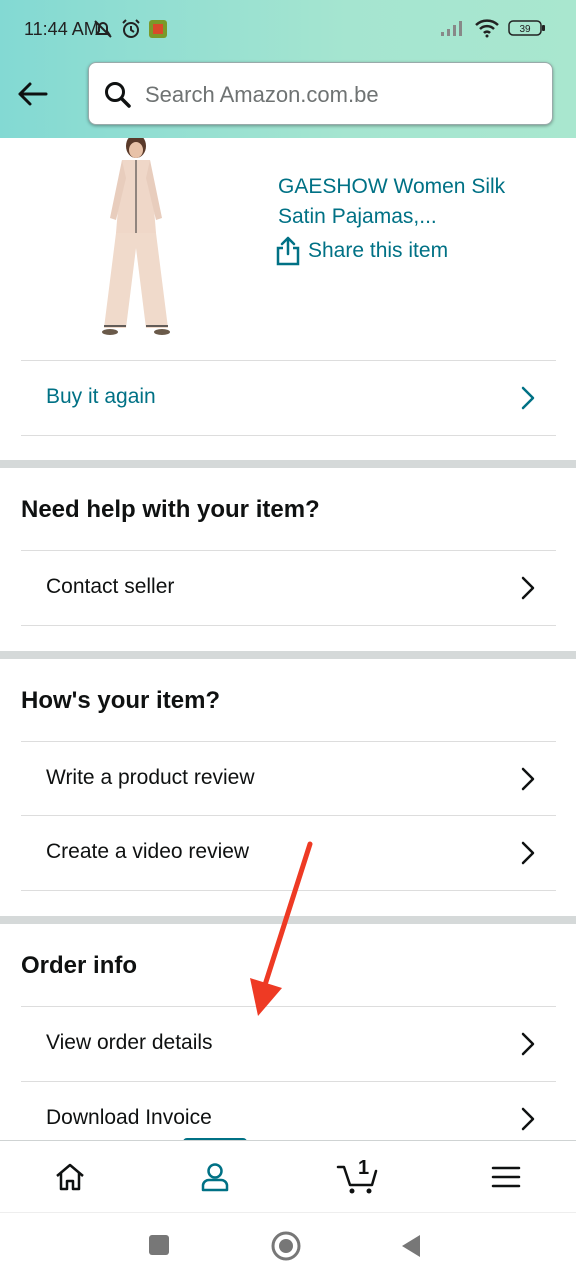 The height and width of the screenshot is (1280, 576). What do you see at coordinates (288, 587) in the screenshot?
I see `contact-seller-row: Contact seller` at bounding box center [288, 587].